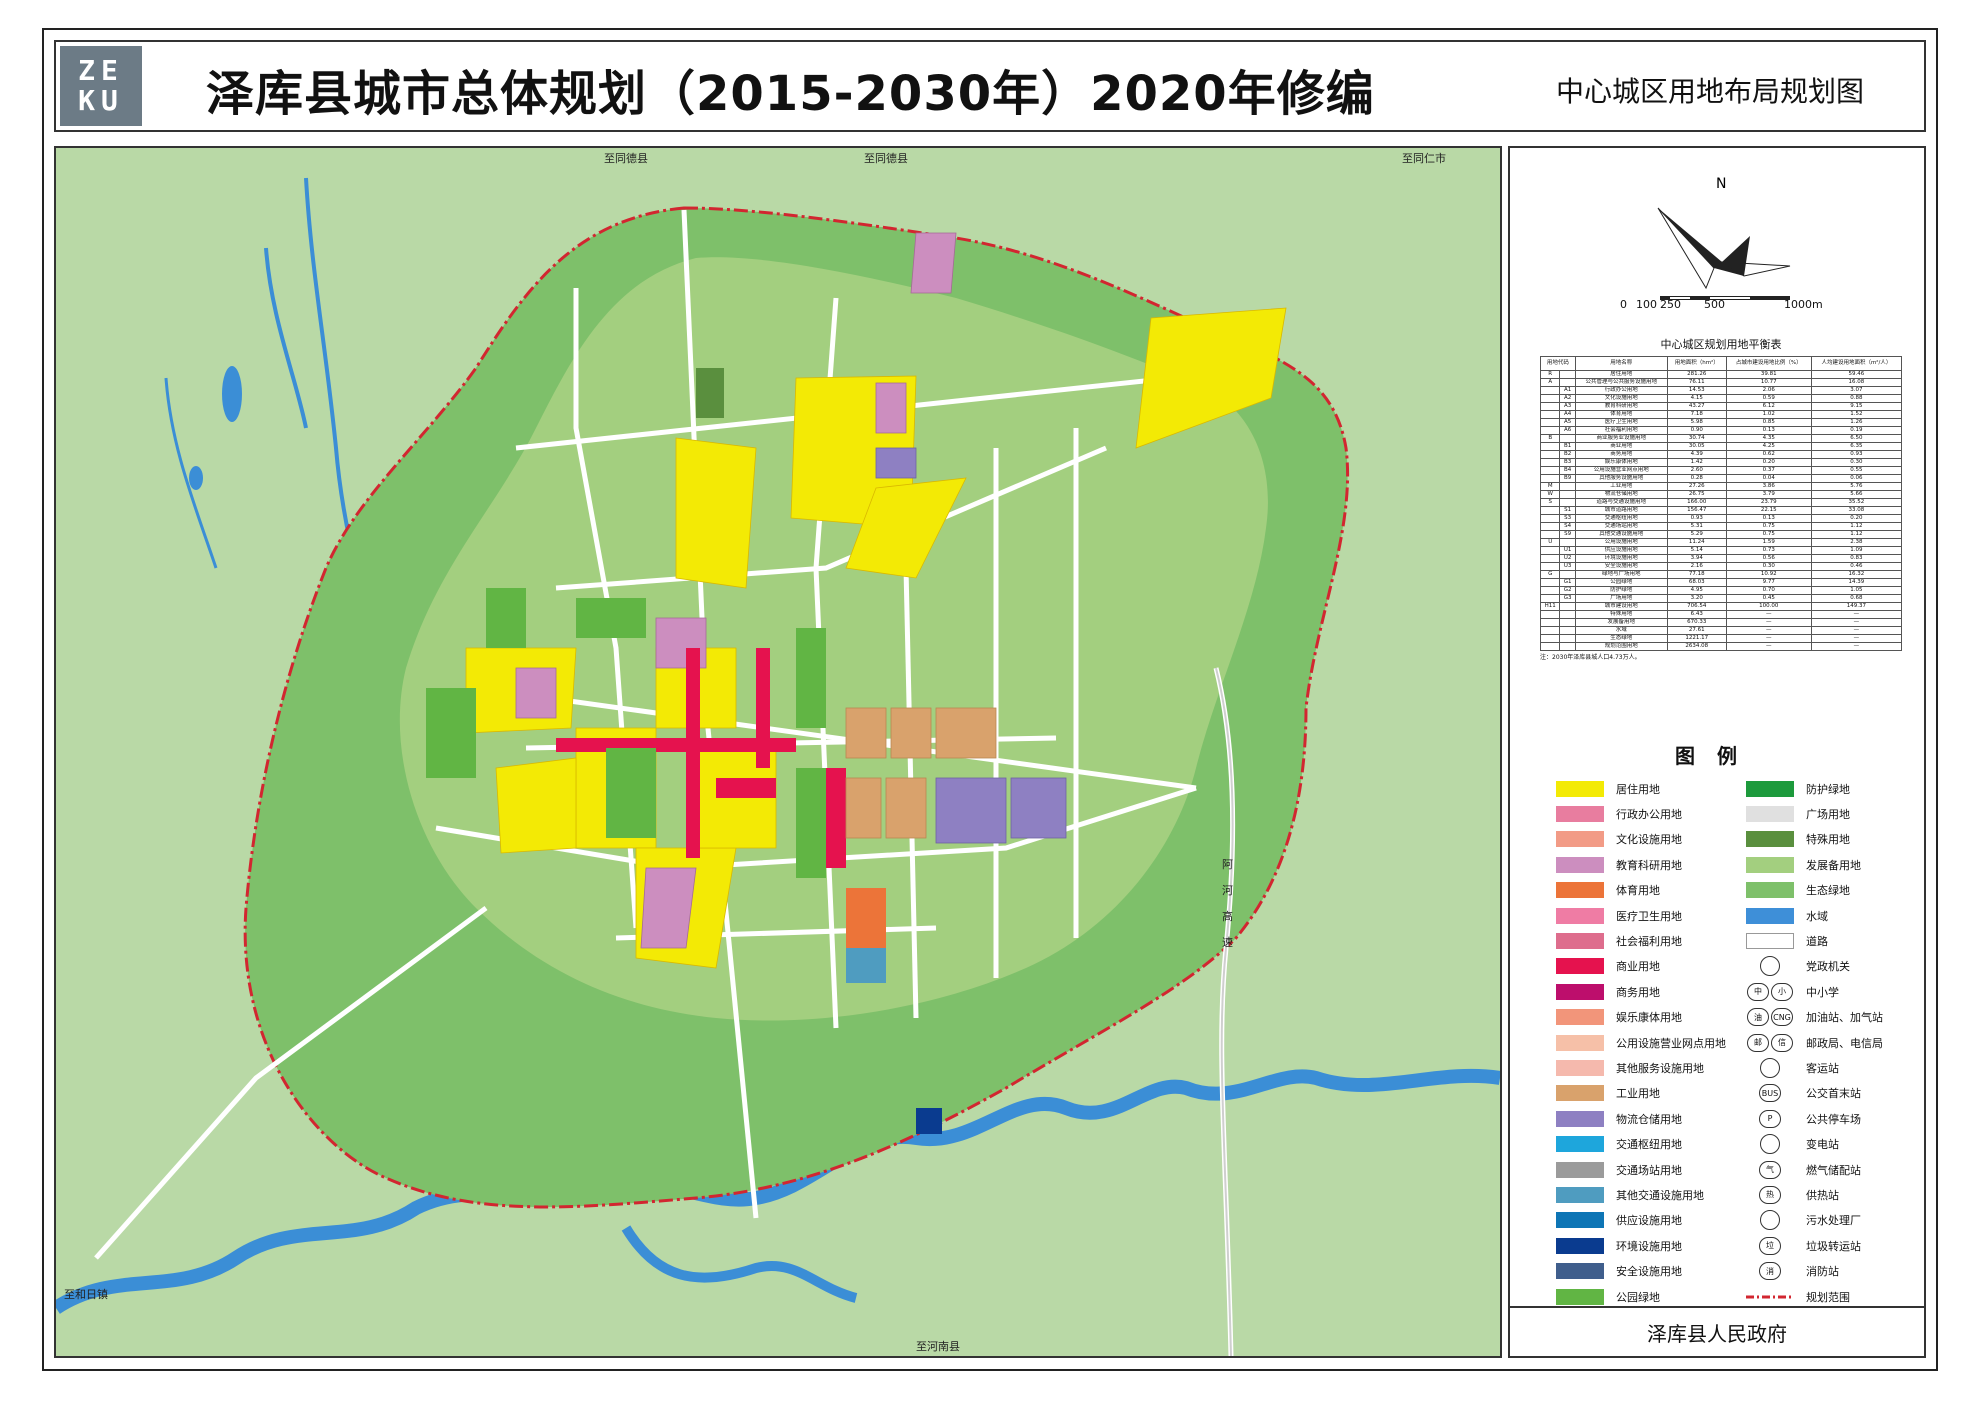 This screenshot has width=1981, height=1402. What do you see at coordinates (1770, 1297) in the screenshot?
I see `boundary-icon` at bounding box center [1770, 1297].